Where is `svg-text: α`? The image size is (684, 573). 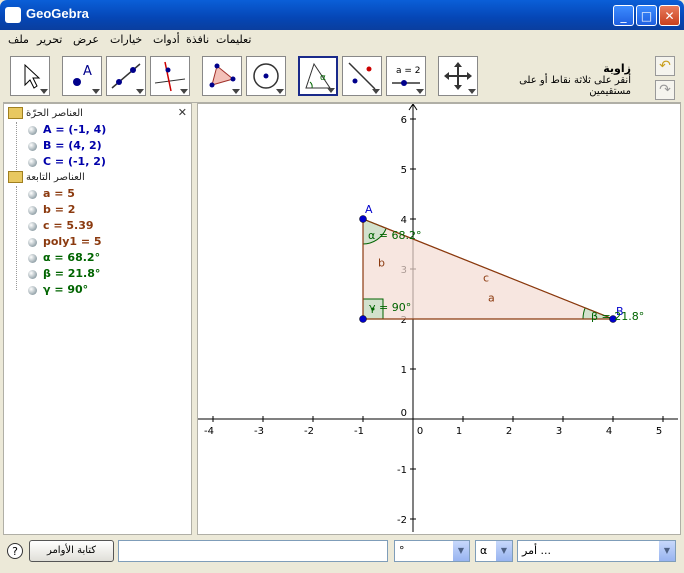 svg-text: α is located at coordinates (323, 78).